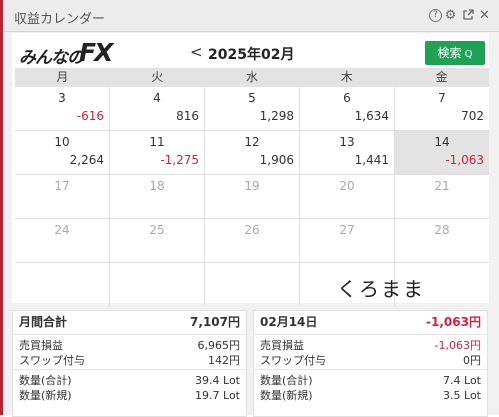 This screenshot has width=499, height=417. What do you see at coordinates (371, 116) in the screenshot?
I see `day-profit: 1,634` at bounding box center [371, 116].